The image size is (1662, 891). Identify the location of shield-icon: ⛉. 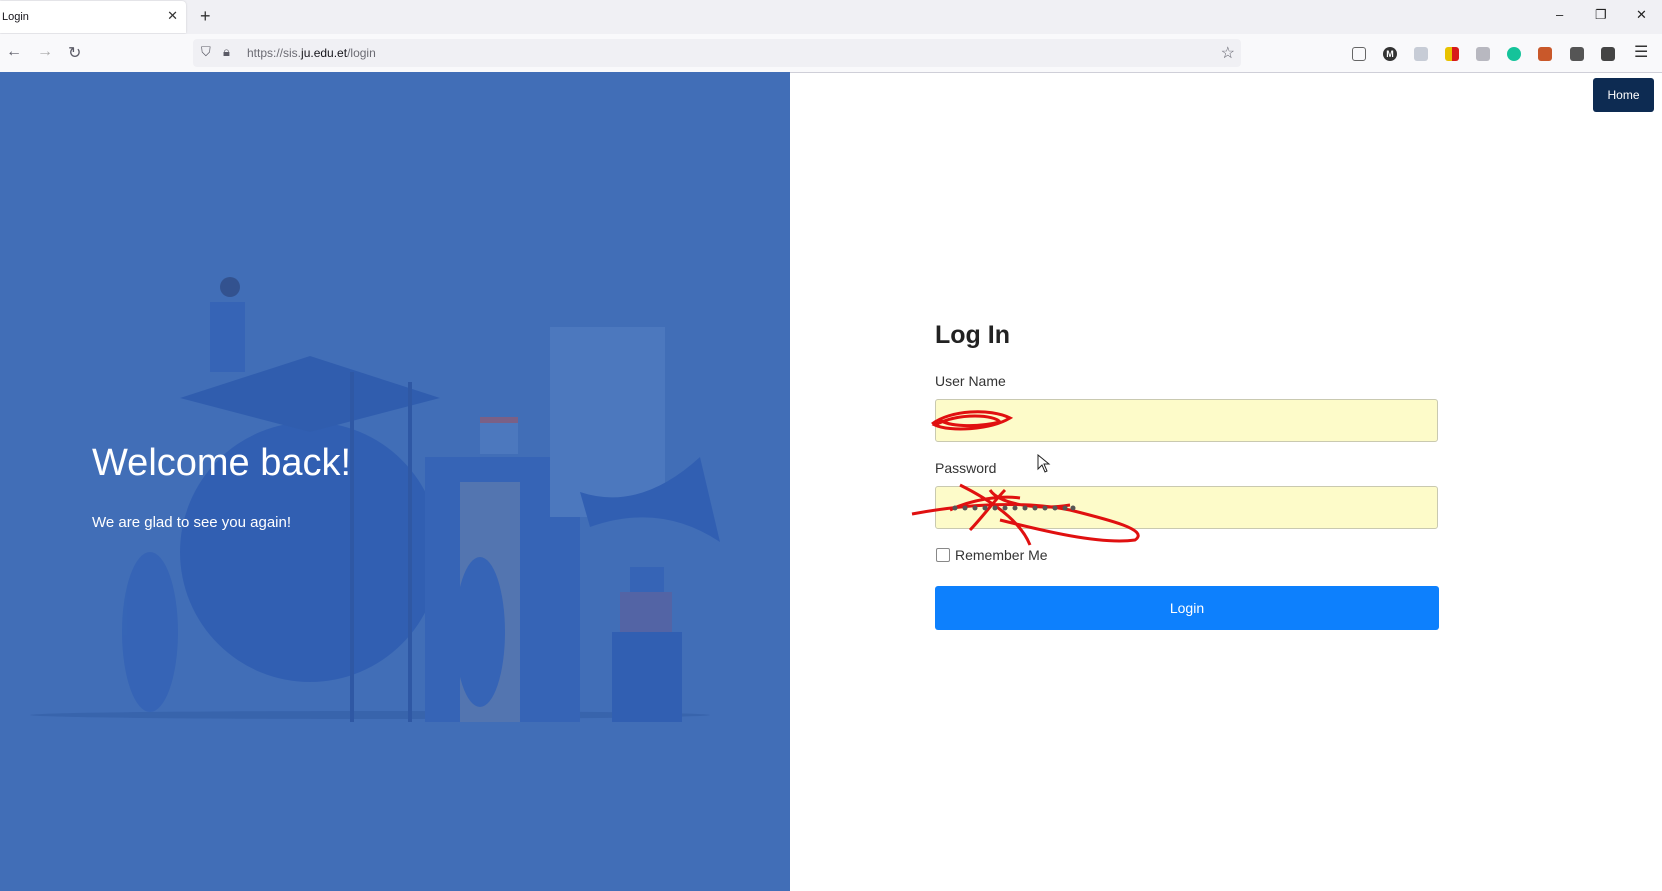
(206, 52).